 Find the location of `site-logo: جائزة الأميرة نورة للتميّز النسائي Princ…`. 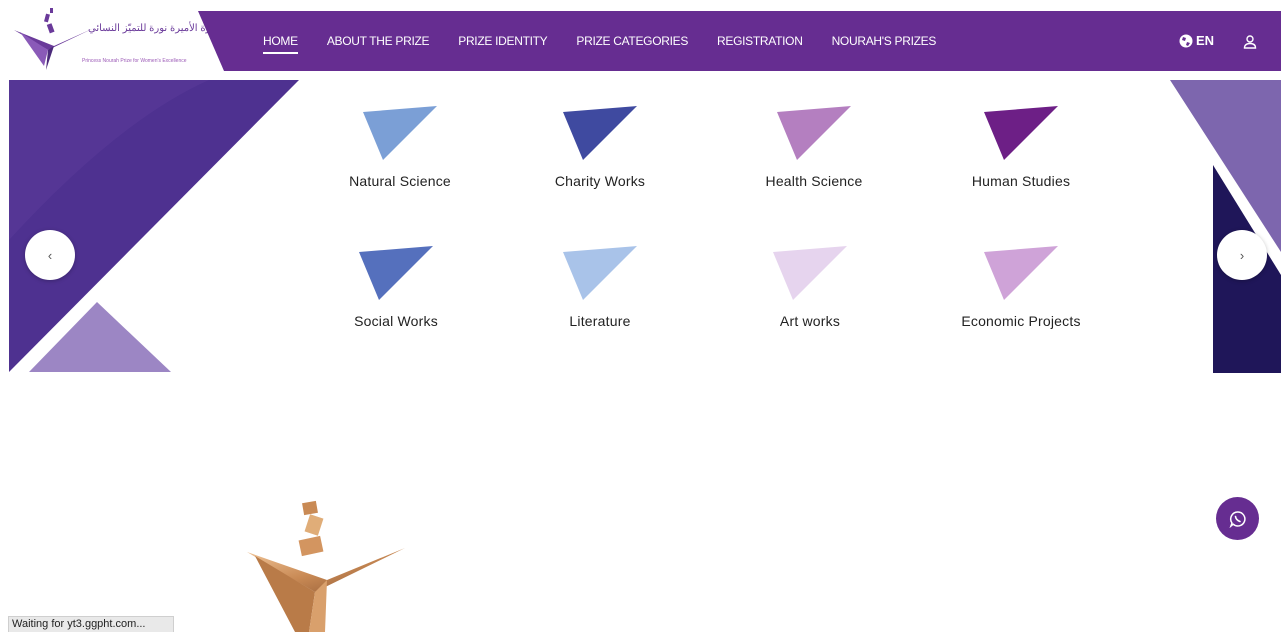

site-logo: جائزة الأميرة نورة للتميّز النسائي Princ… is located at coordinates (115, 39).